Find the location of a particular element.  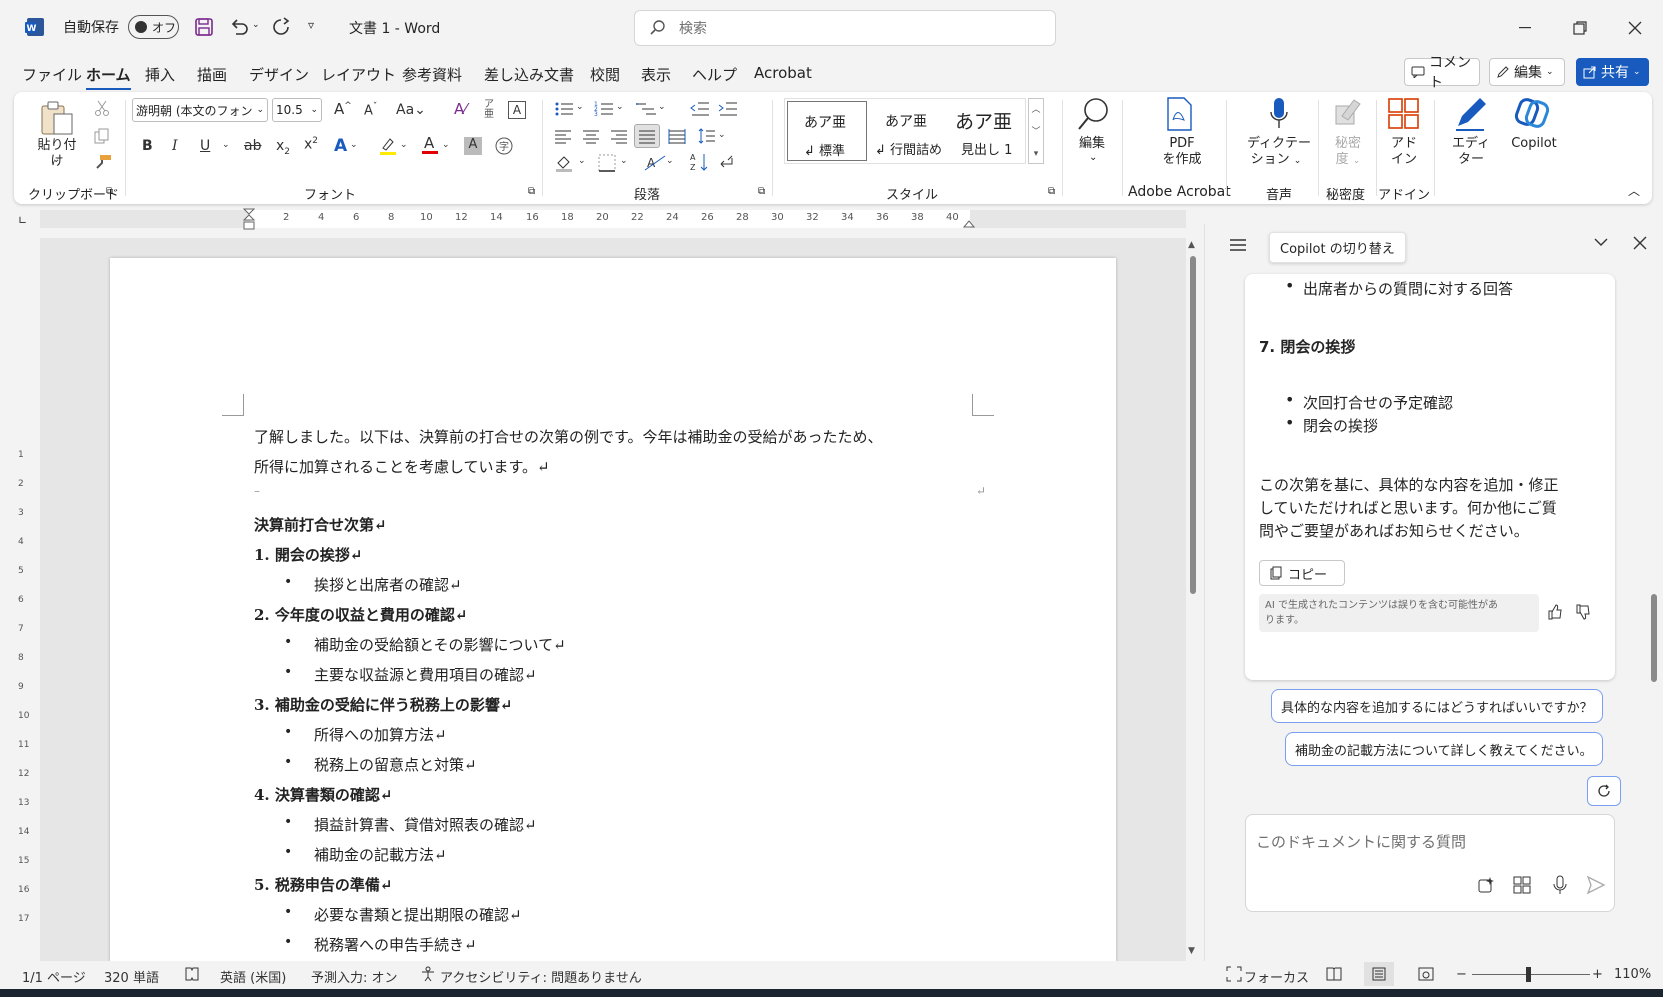

comment-button: コメント is located at coordinates (1442, 73).